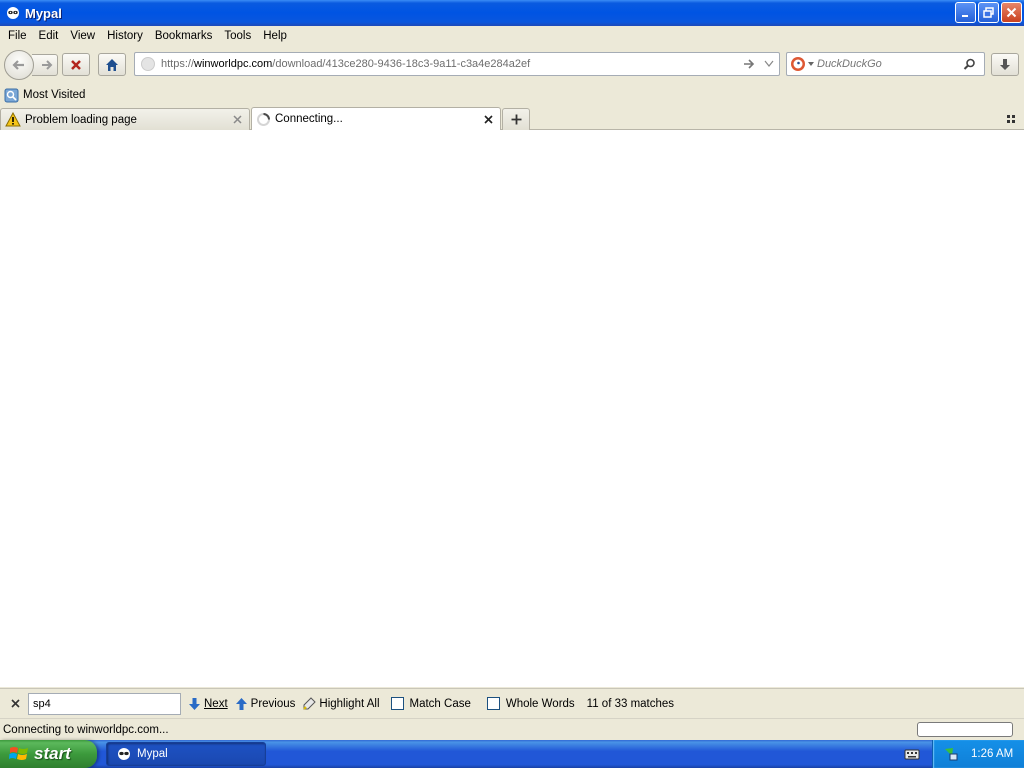 The image size is (1024, 768). I want to click on duckduckgo-icon, so click(798, 64).